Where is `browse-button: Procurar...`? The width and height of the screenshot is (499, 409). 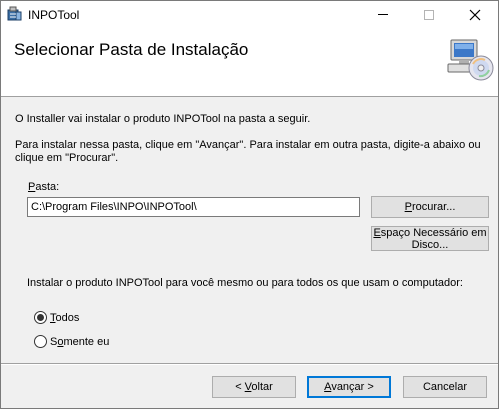
browse-button: Procurar... is located at coordinates (430, 207).